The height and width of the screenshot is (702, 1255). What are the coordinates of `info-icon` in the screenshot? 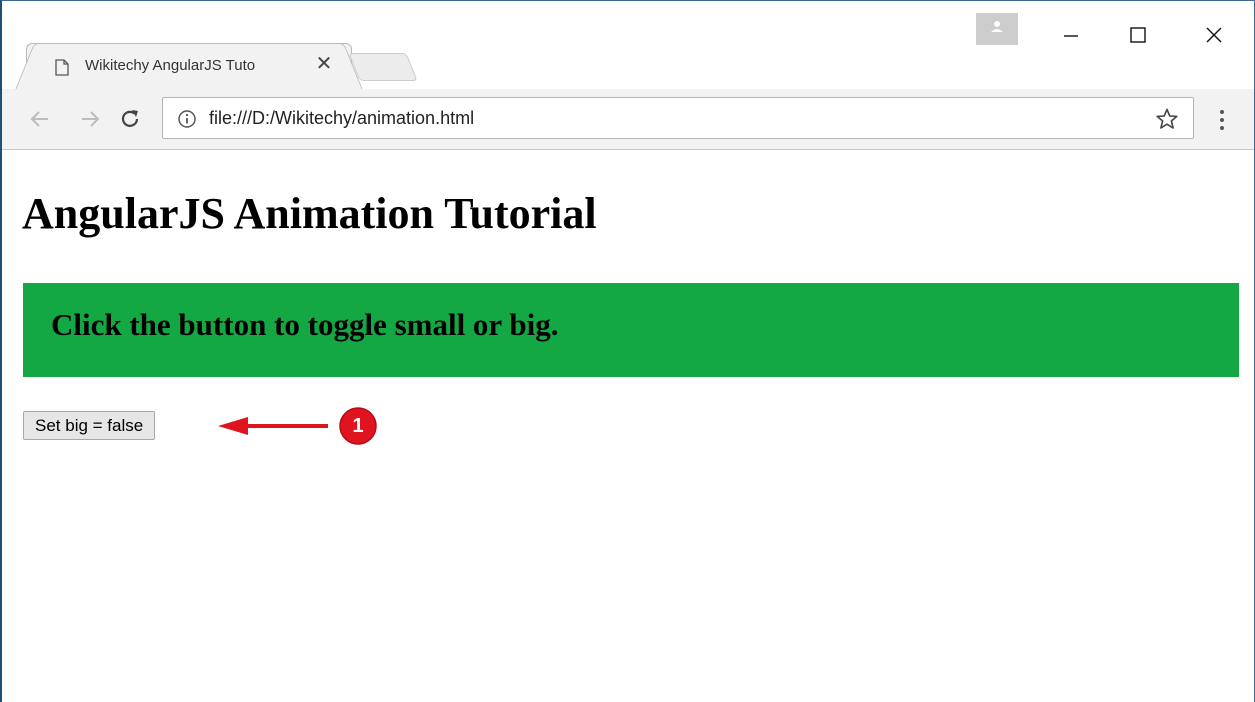 It's located at (187, 119).